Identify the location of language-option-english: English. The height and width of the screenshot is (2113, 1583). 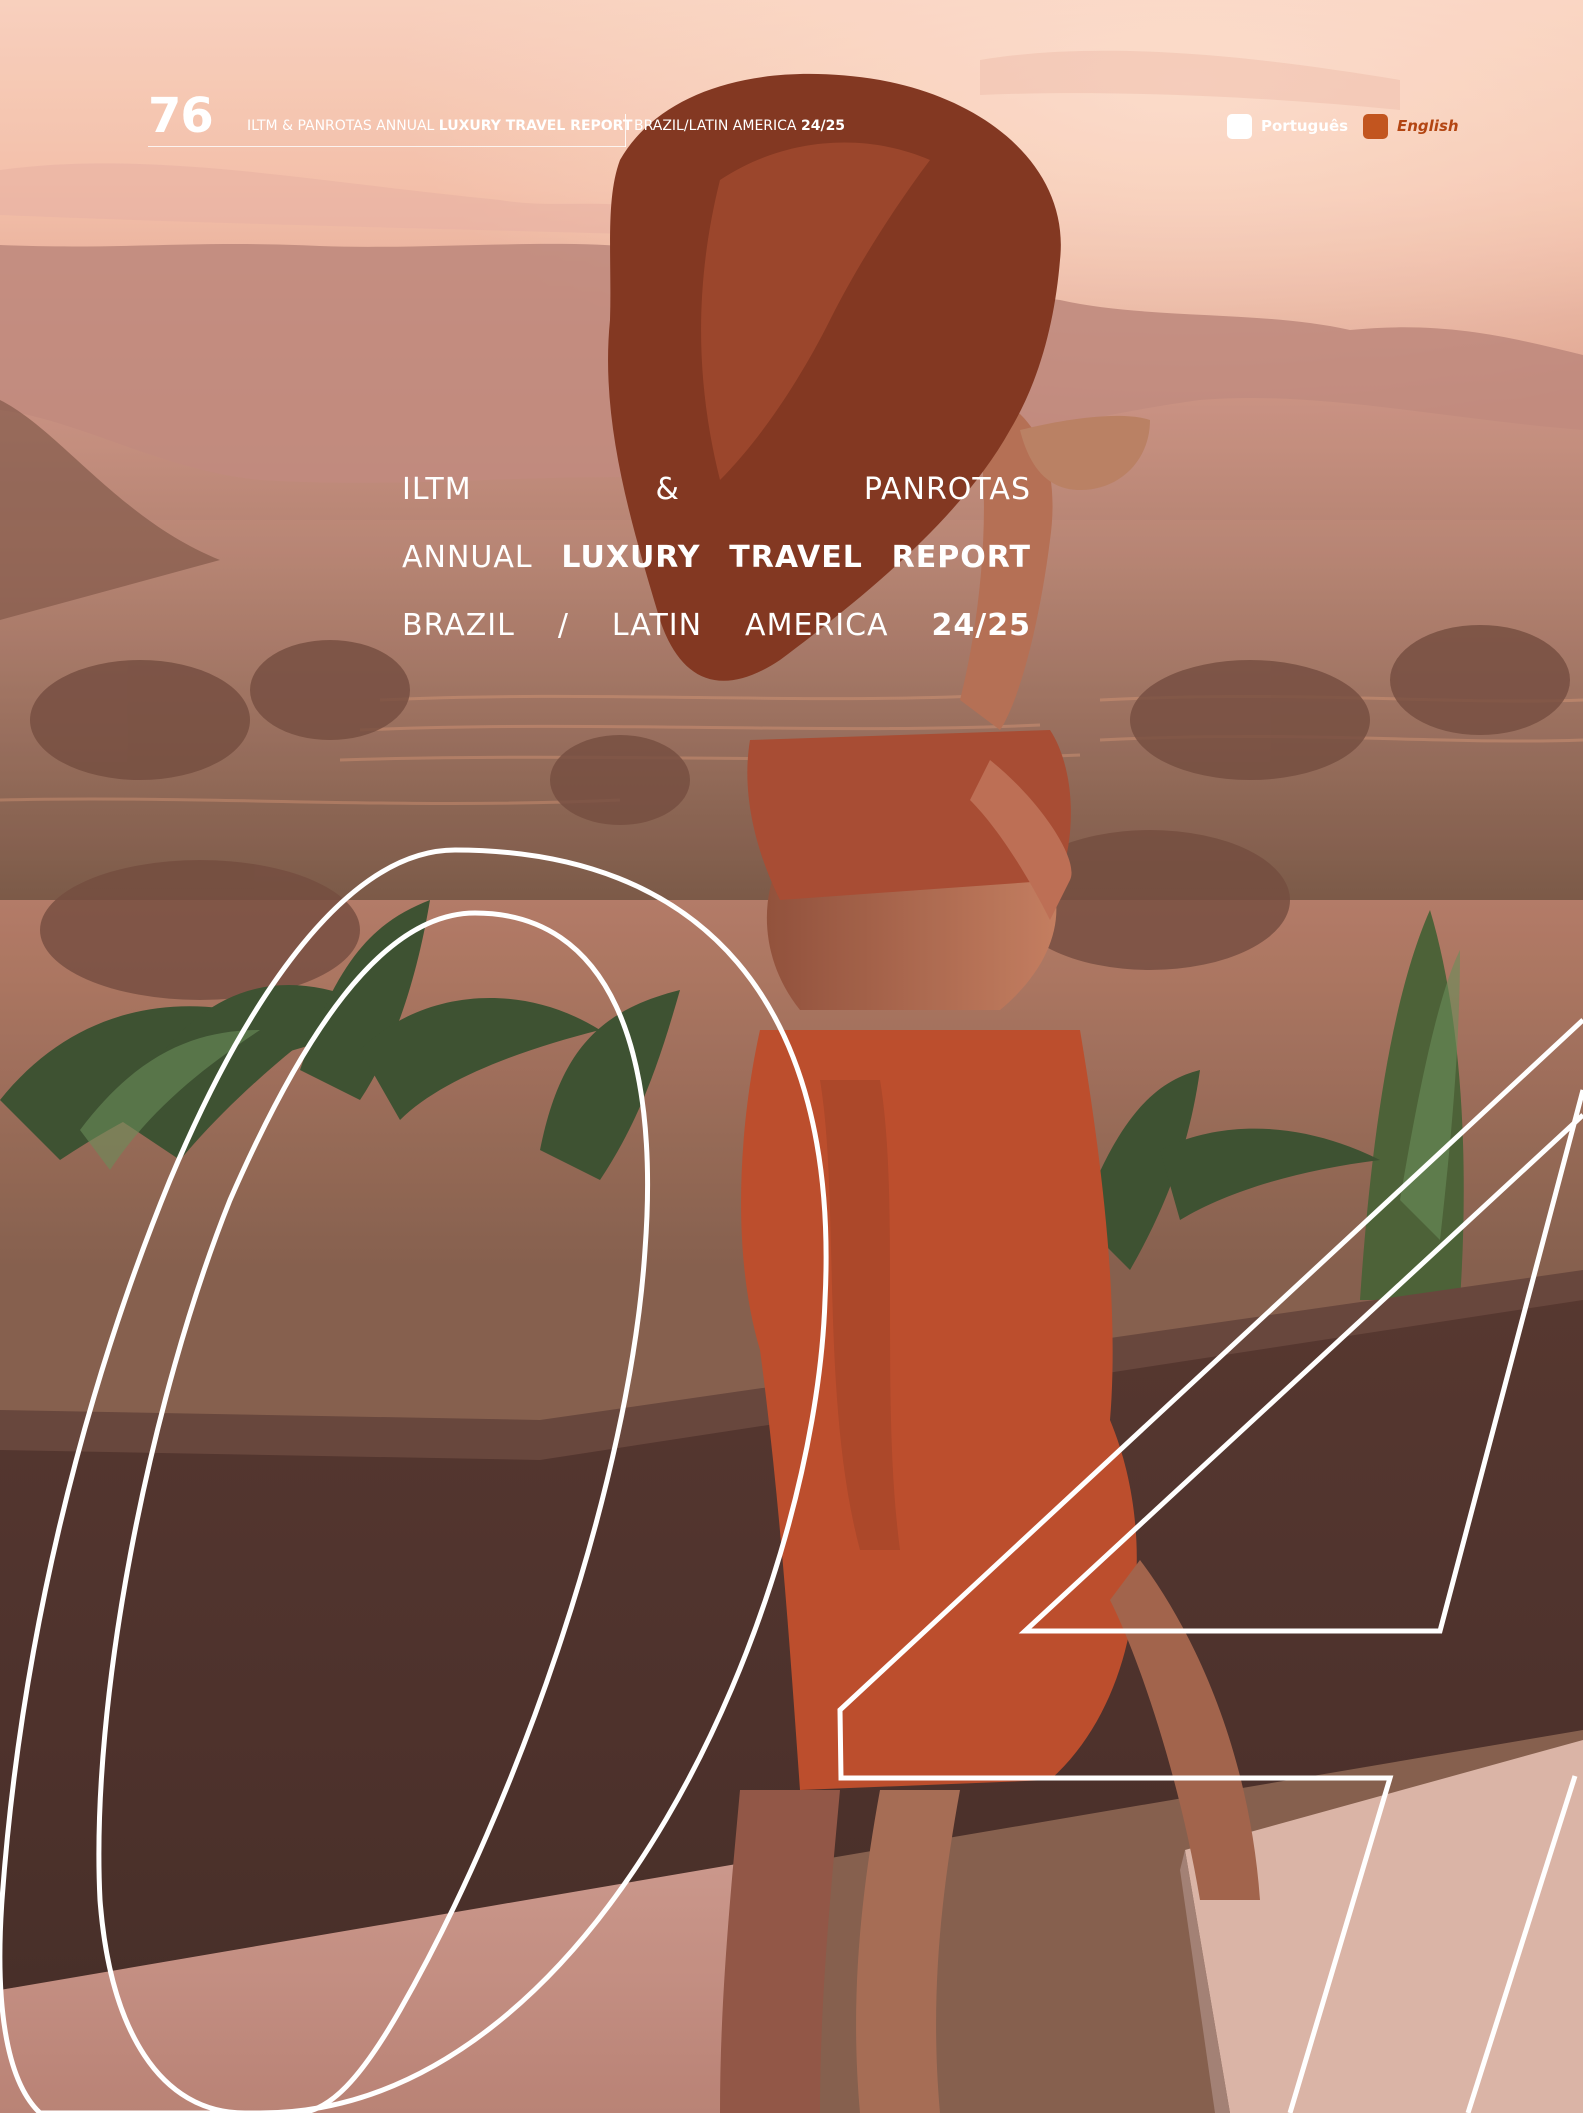
(1411, 126).